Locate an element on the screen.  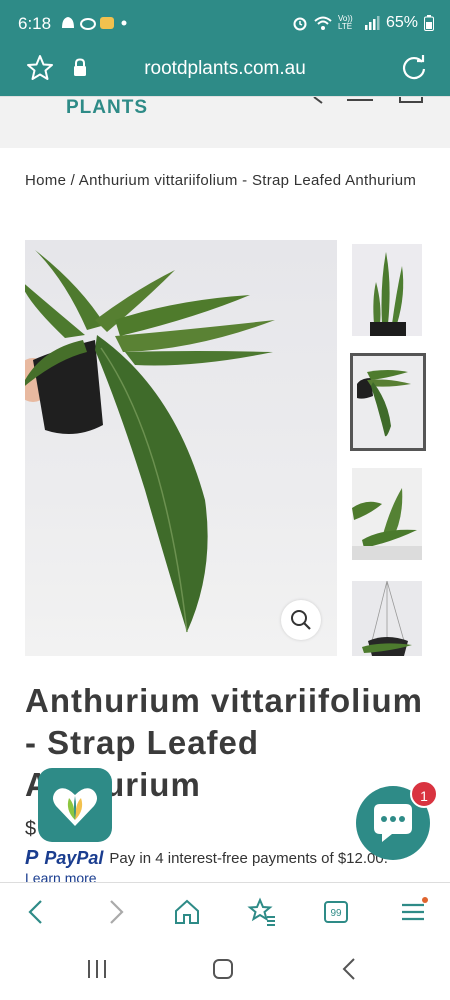
menu-icon is located at coordinates (413, 912).